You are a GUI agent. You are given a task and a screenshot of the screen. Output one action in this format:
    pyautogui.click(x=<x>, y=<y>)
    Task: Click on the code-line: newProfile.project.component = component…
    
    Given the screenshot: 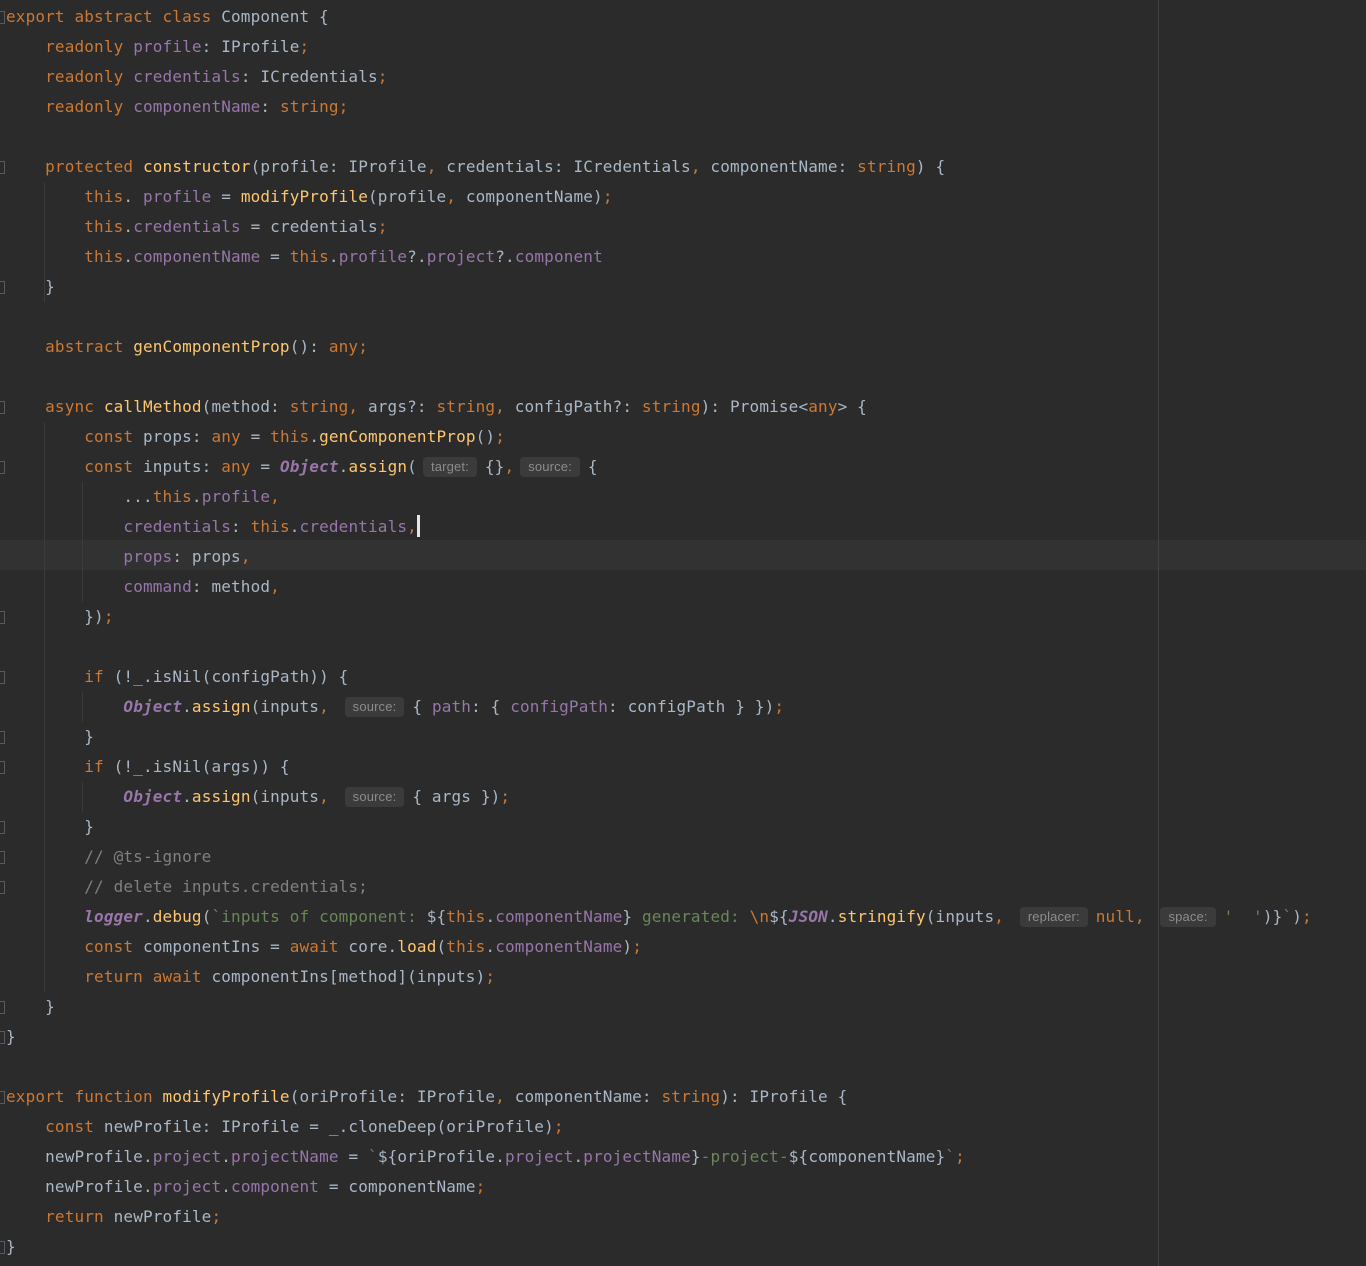 What is the action you would take?
    pyautogui.click(x=245, y=1187)
    